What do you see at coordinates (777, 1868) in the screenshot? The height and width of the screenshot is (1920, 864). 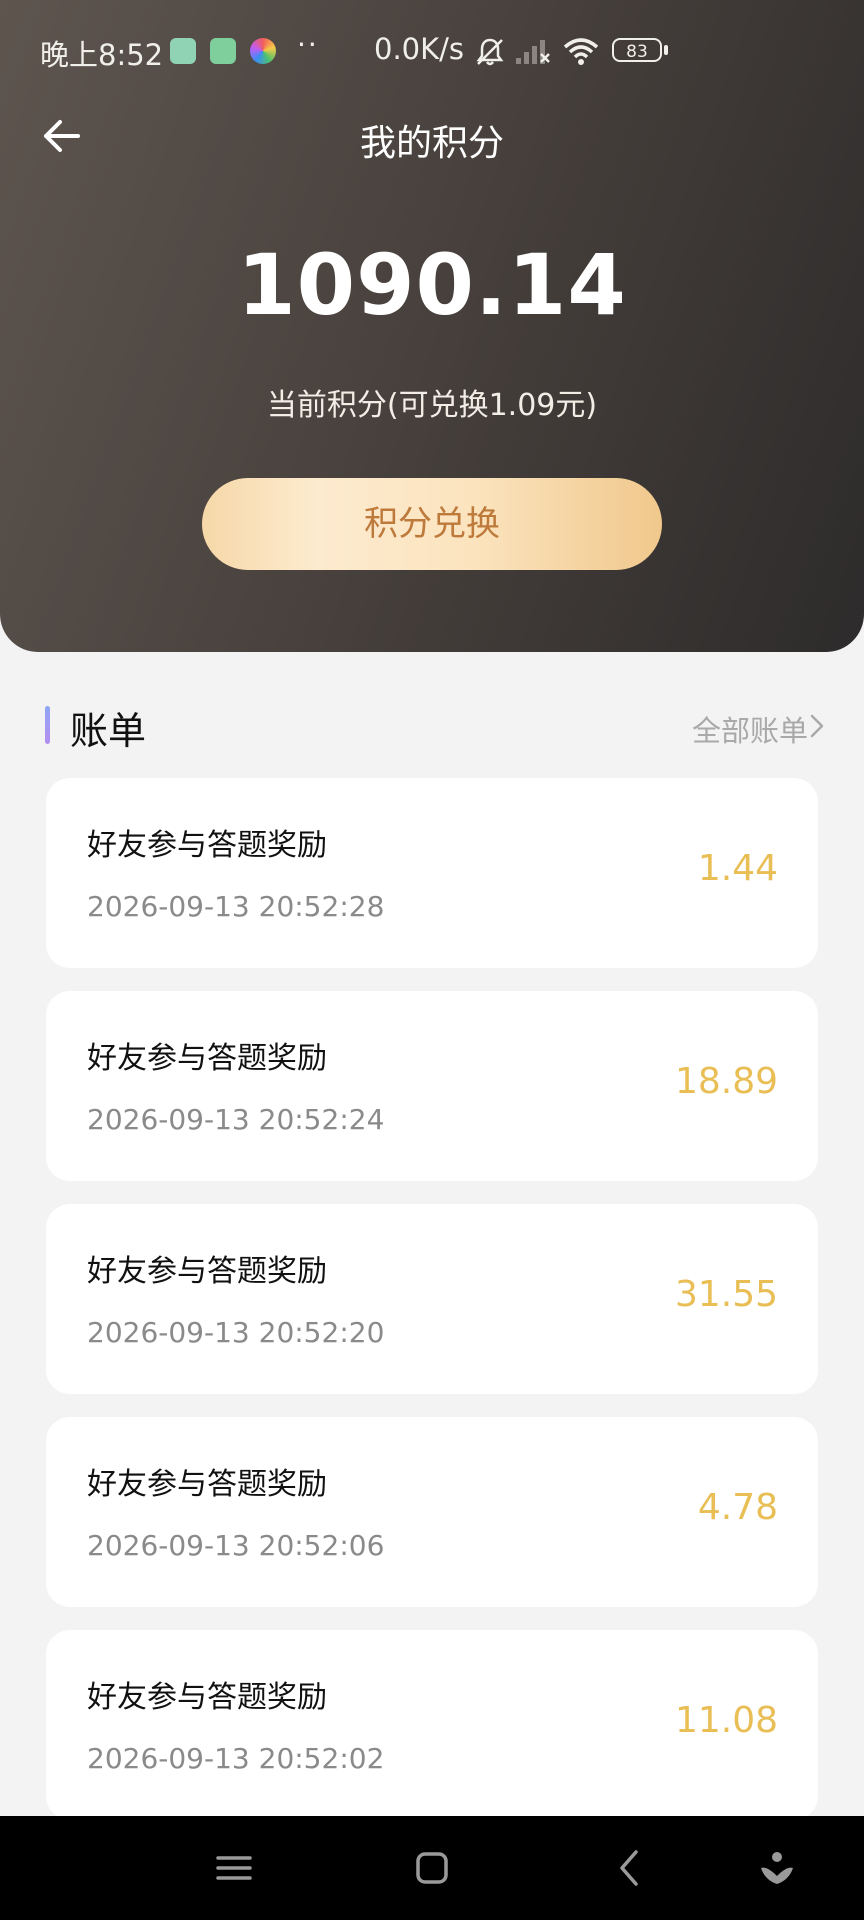 I see `assistant-icon` at bounding box center [777, 1868].